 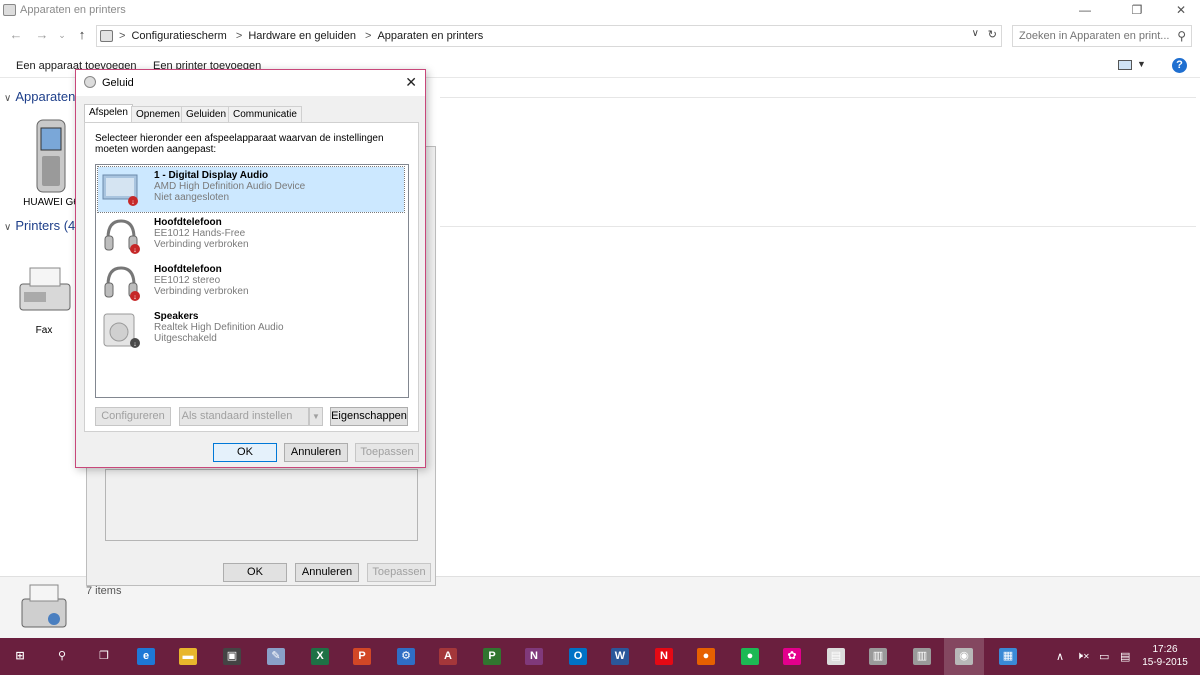 What do you see at coordinates (992, 34) in the screenshot?
I see `refresh-icon: ↻` at bounding box center [992, 34].